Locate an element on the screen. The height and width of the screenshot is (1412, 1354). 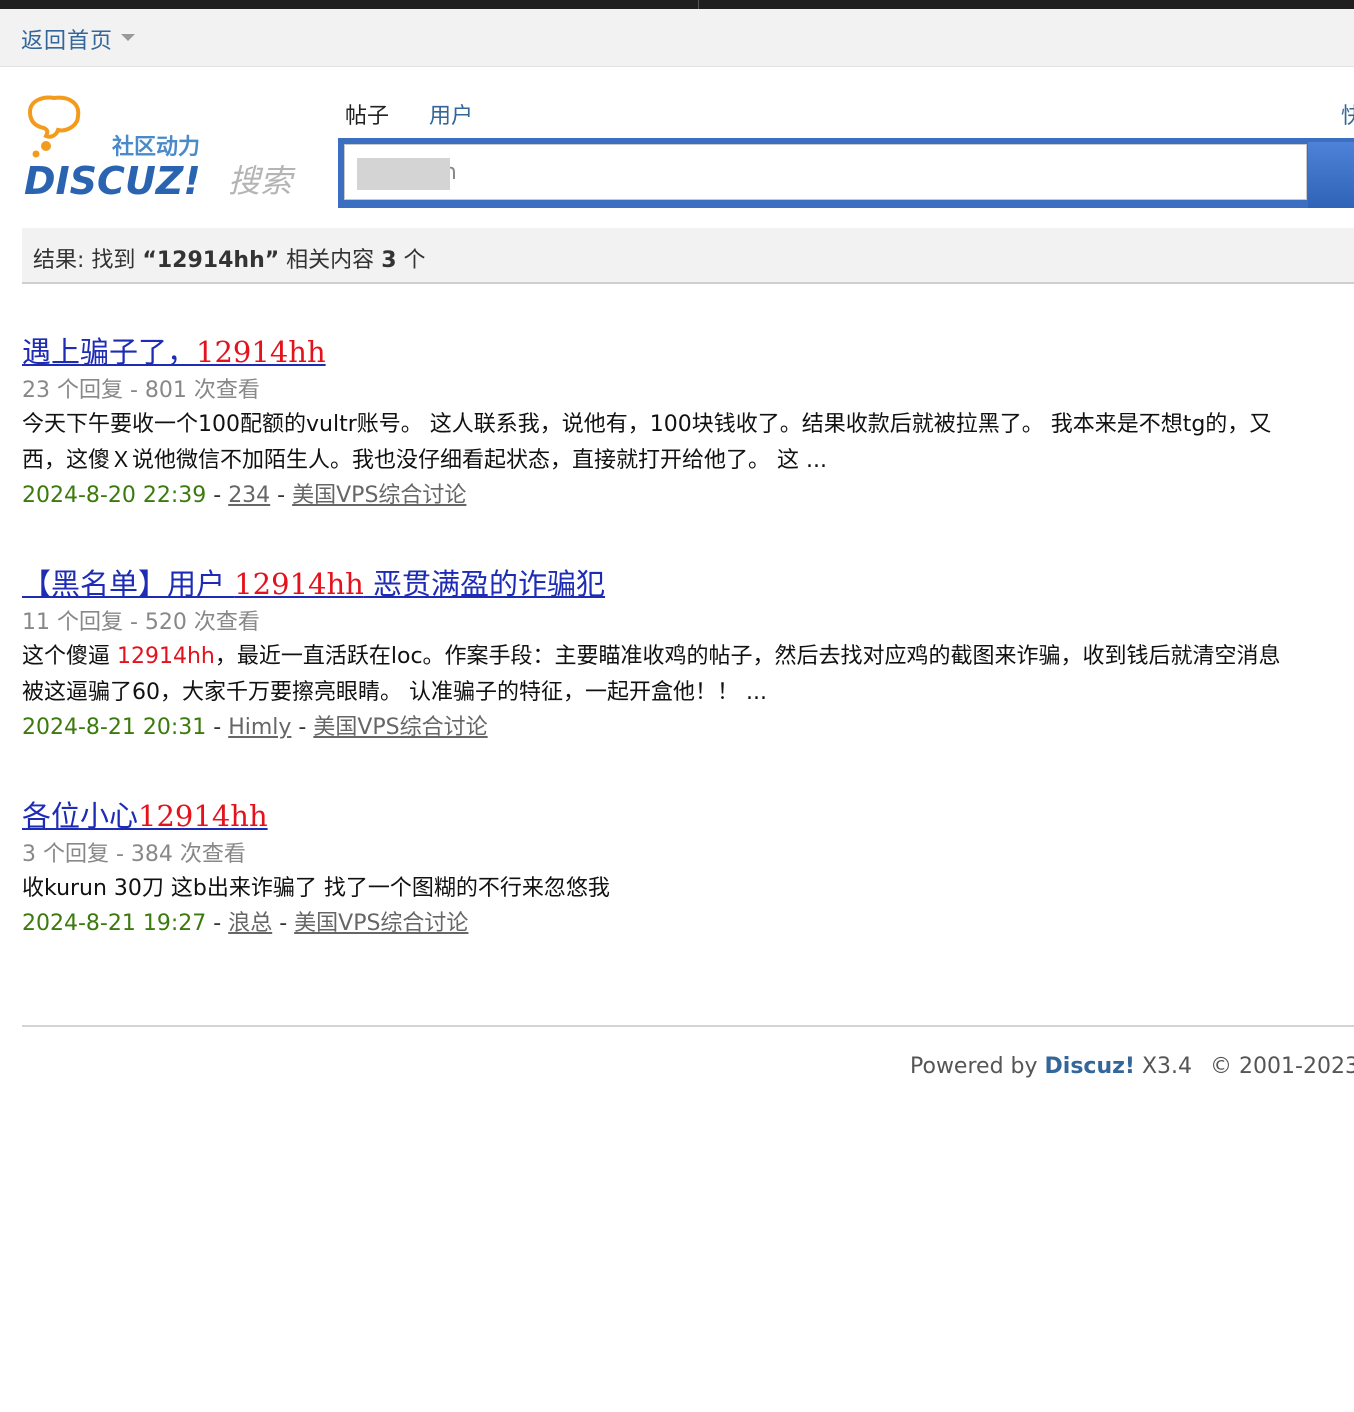
search-box is located at coordinates (846, 173).